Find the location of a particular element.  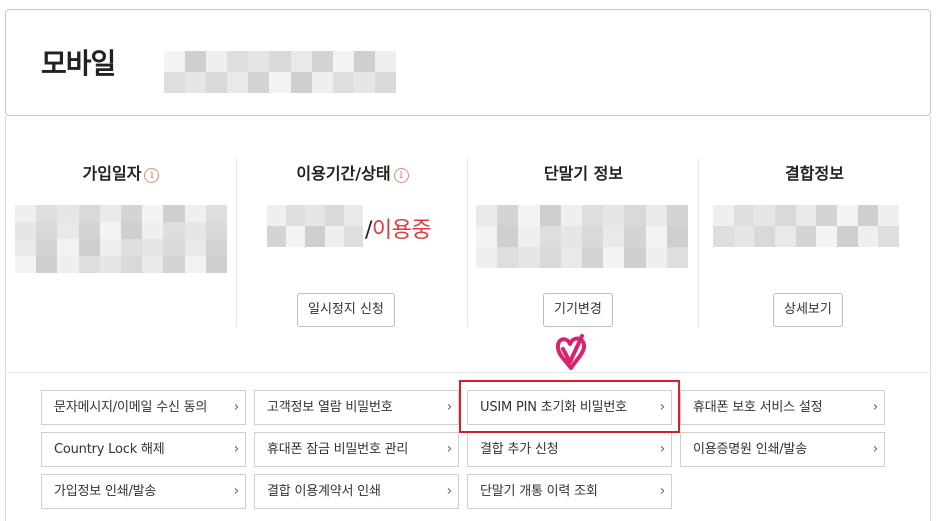

menu-item-2-1: 결합 이용계약서 인쇄 › is located at coordinates (356, 491).